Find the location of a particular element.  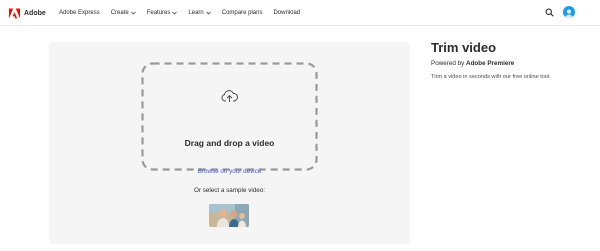

nav-item-label: Download is located at coordinates (287, 13).